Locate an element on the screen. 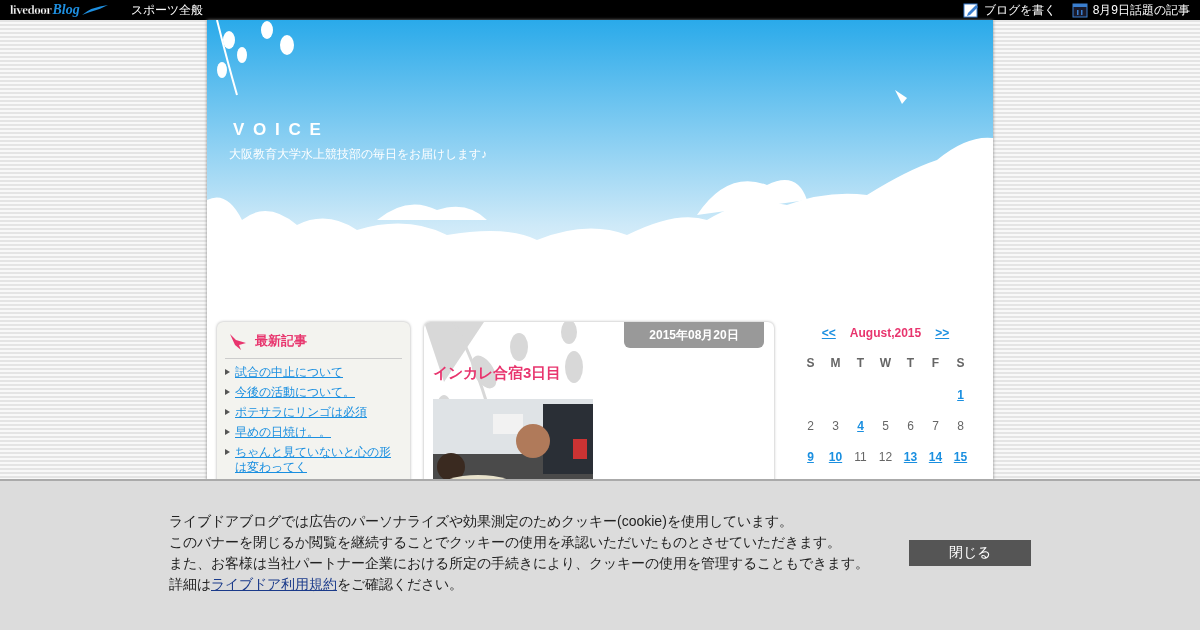 The height and width of the screenshot is (630, 1200). topbar-link: 8月9日話題の記事 is located at coordinates (1141, 10).